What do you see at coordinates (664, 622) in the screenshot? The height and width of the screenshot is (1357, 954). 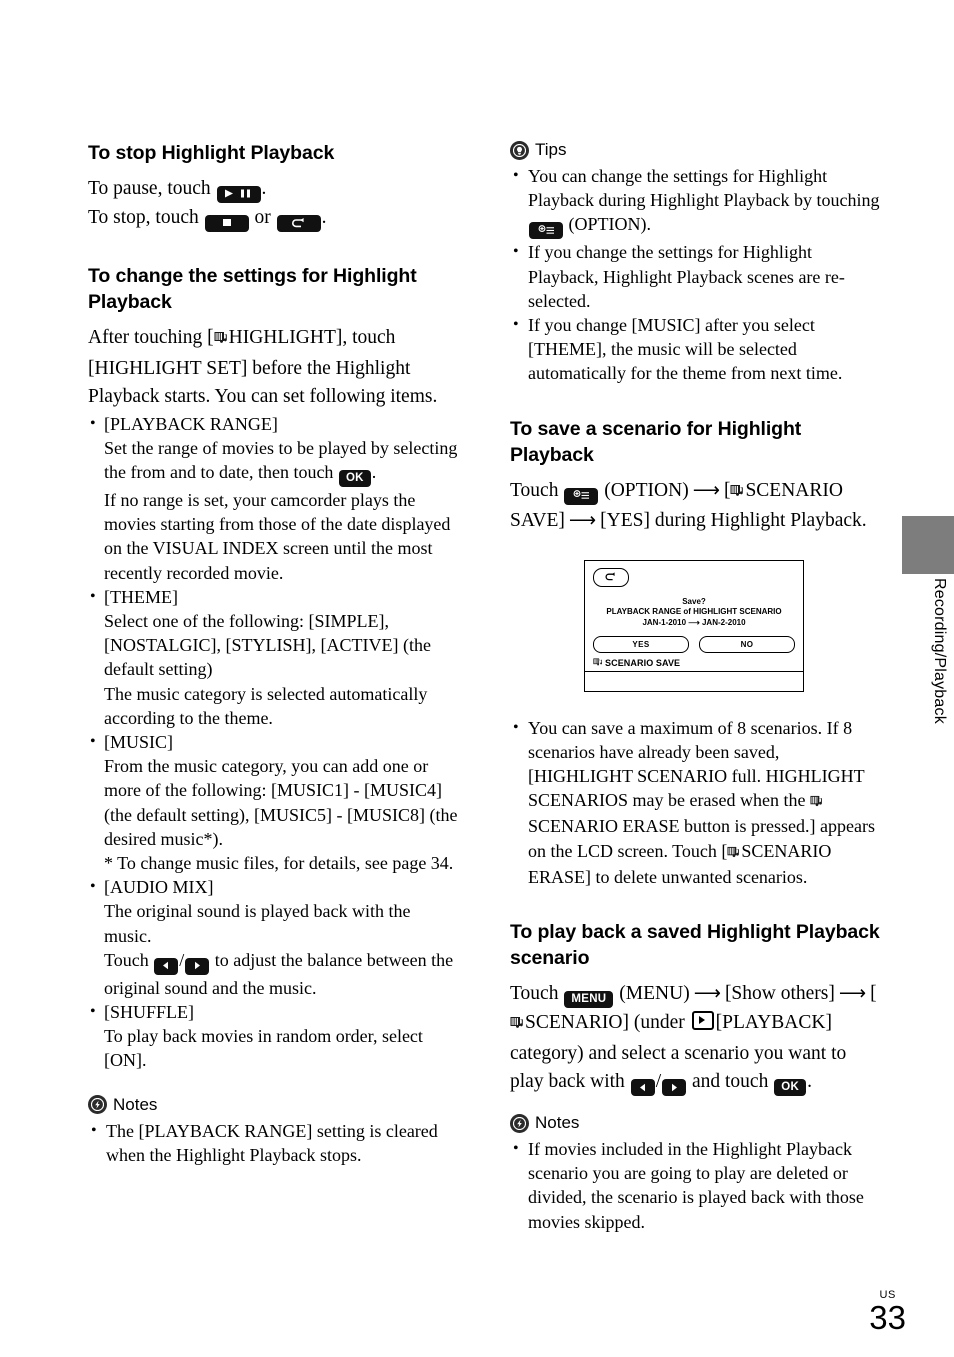 I see `lcd-date-from: JAN-1-2010` at bounding box center [664, 622].